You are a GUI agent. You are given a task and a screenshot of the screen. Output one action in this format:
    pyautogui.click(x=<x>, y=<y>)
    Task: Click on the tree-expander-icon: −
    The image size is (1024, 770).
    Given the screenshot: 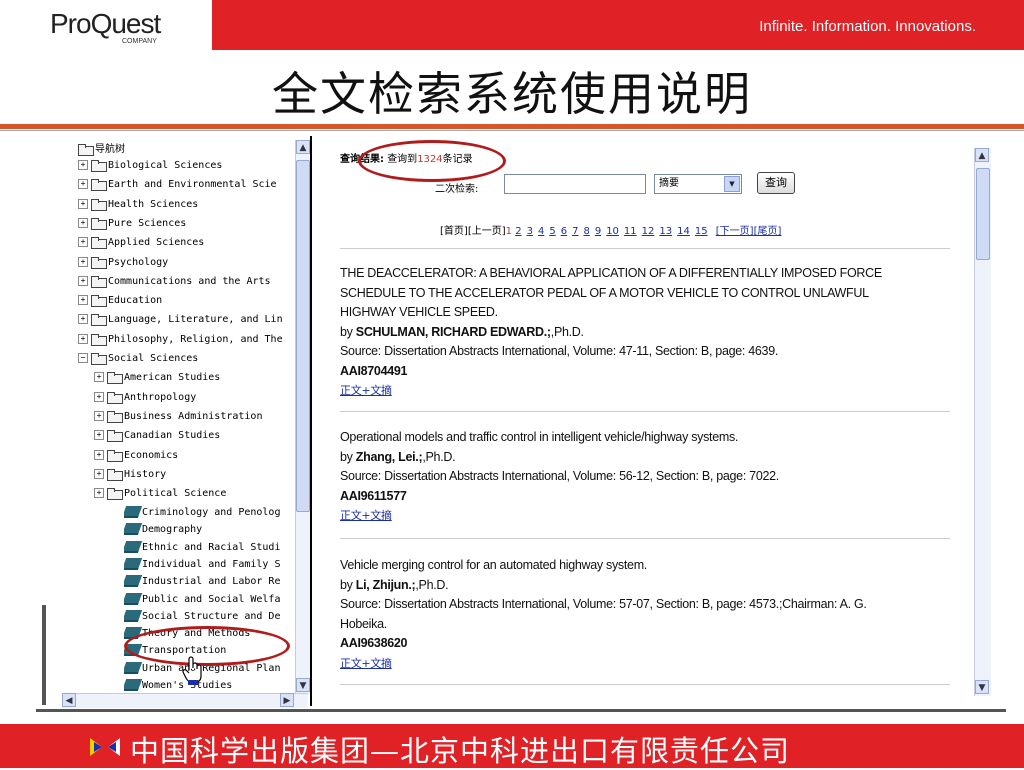 What is the action you would take?
    pyautogui.click(x=83, y=358)
    